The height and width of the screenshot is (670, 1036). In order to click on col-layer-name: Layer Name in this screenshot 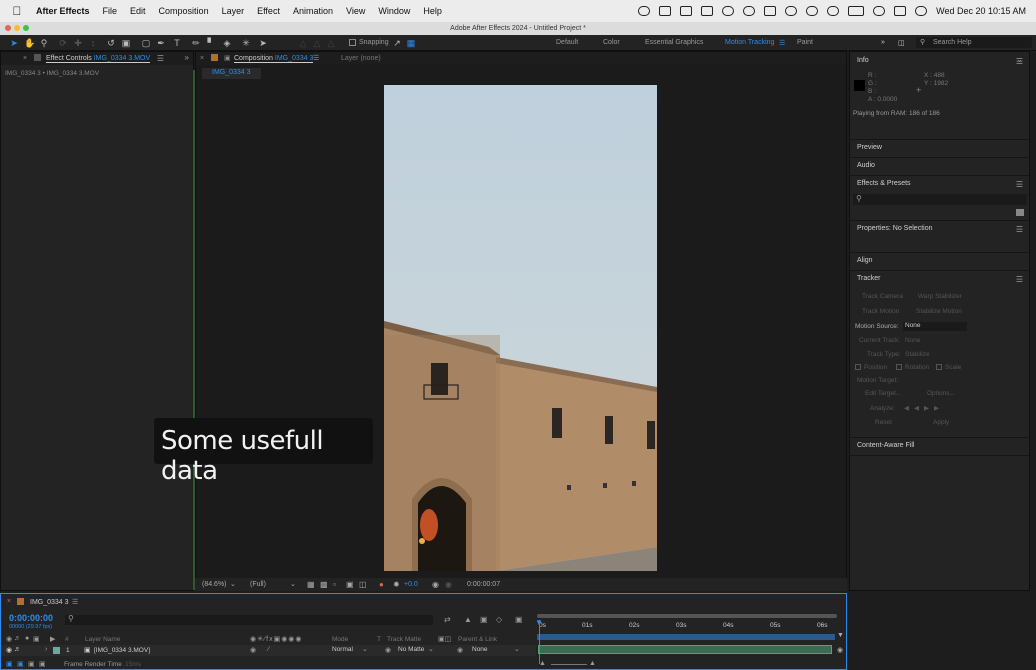, I will do `click(102, 639)`.